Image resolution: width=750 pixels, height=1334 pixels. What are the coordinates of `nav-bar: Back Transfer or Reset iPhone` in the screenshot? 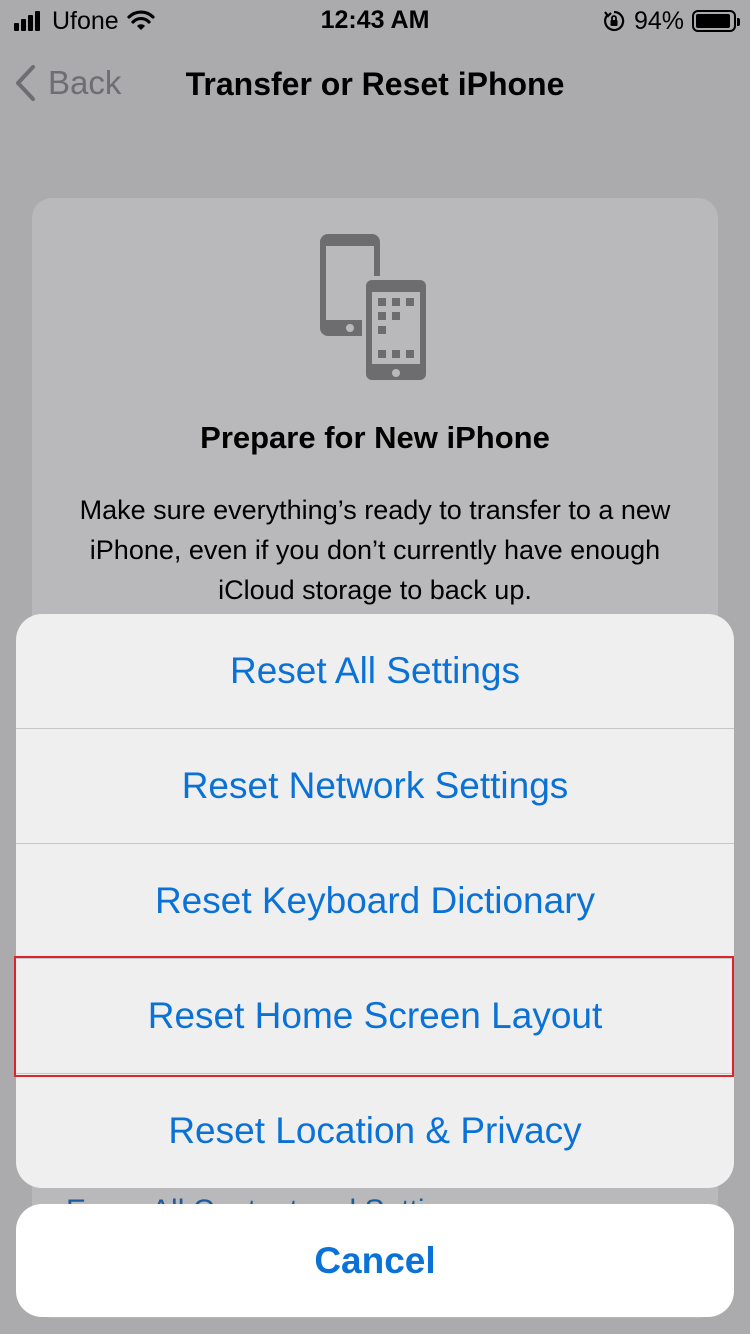 It's located at (375, 84).